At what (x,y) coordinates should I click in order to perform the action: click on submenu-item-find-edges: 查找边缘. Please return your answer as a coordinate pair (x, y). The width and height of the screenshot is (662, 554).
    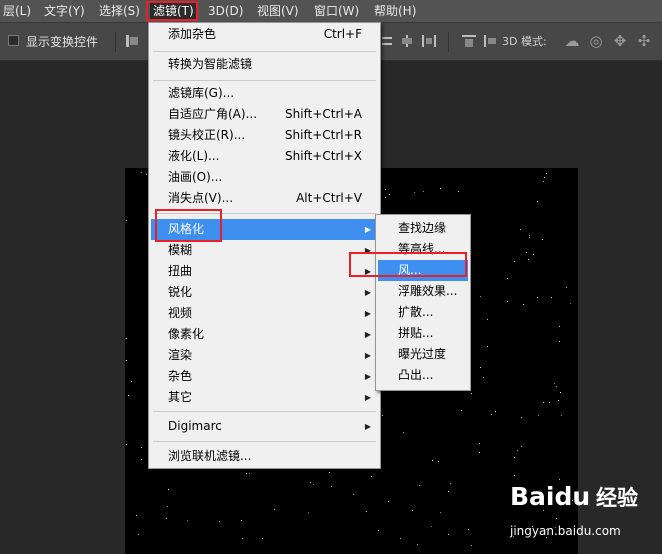
    Looking at the image, I should click on (423, 228).